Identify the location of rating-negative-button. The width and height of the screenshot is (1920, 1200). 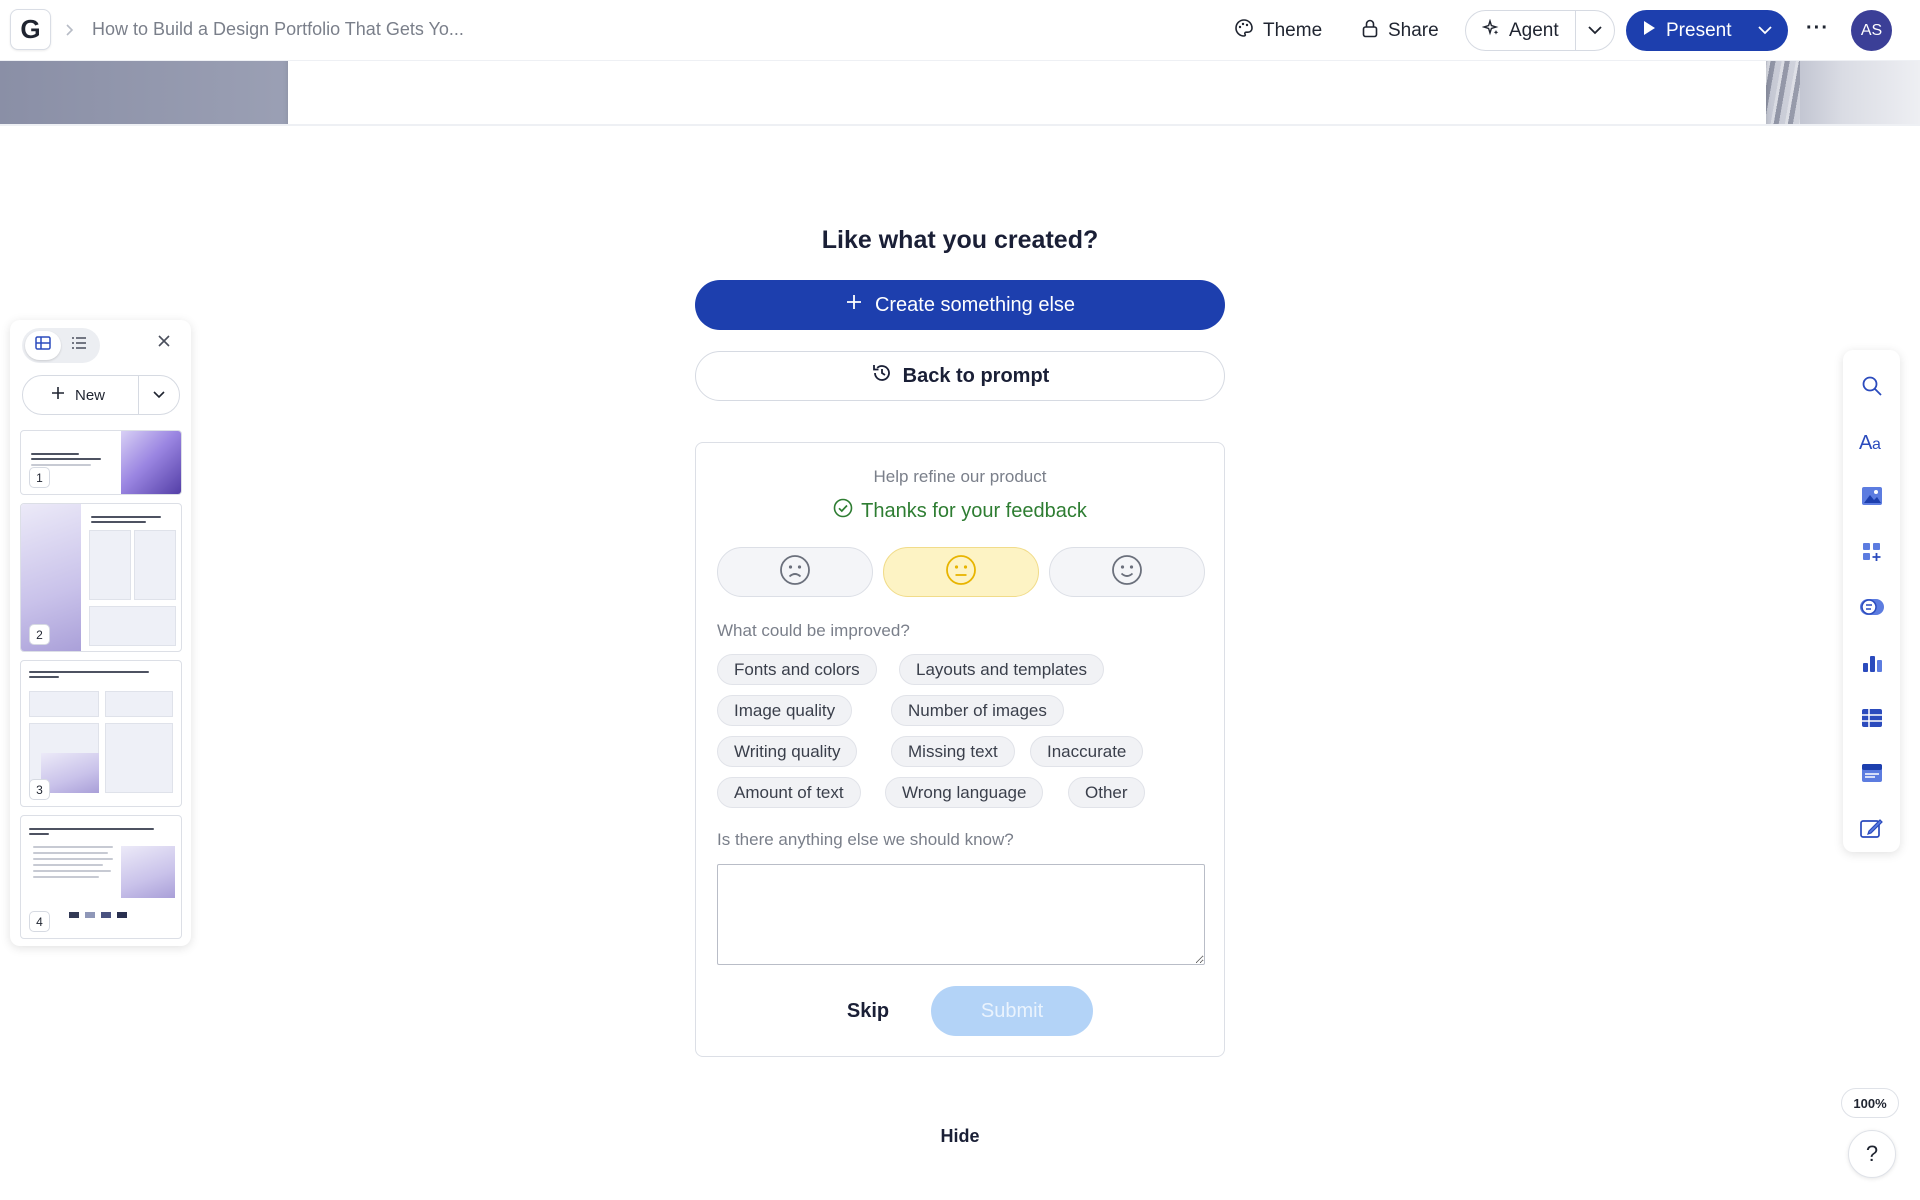
(795, 572).